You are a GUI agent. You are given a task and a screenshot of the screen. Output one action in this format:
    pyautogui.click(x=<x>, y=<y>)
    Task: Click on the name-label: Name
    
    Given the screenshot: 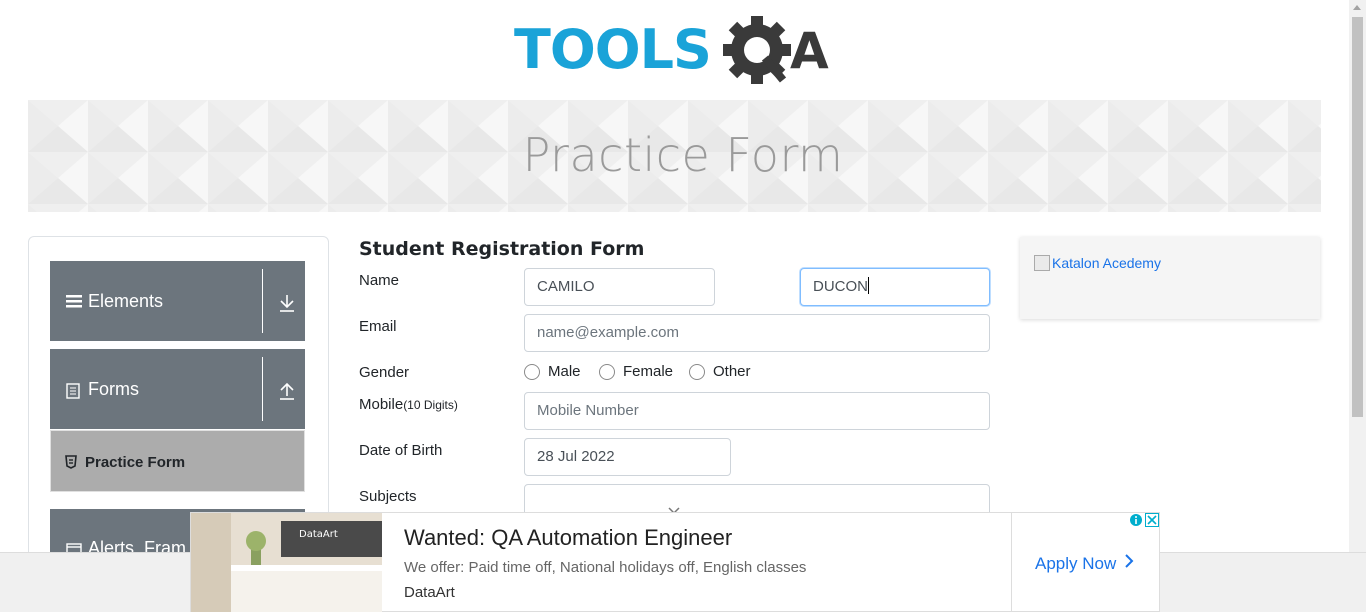 What is the action you would take?
    pyautogui.click(x=379, y=280)
    